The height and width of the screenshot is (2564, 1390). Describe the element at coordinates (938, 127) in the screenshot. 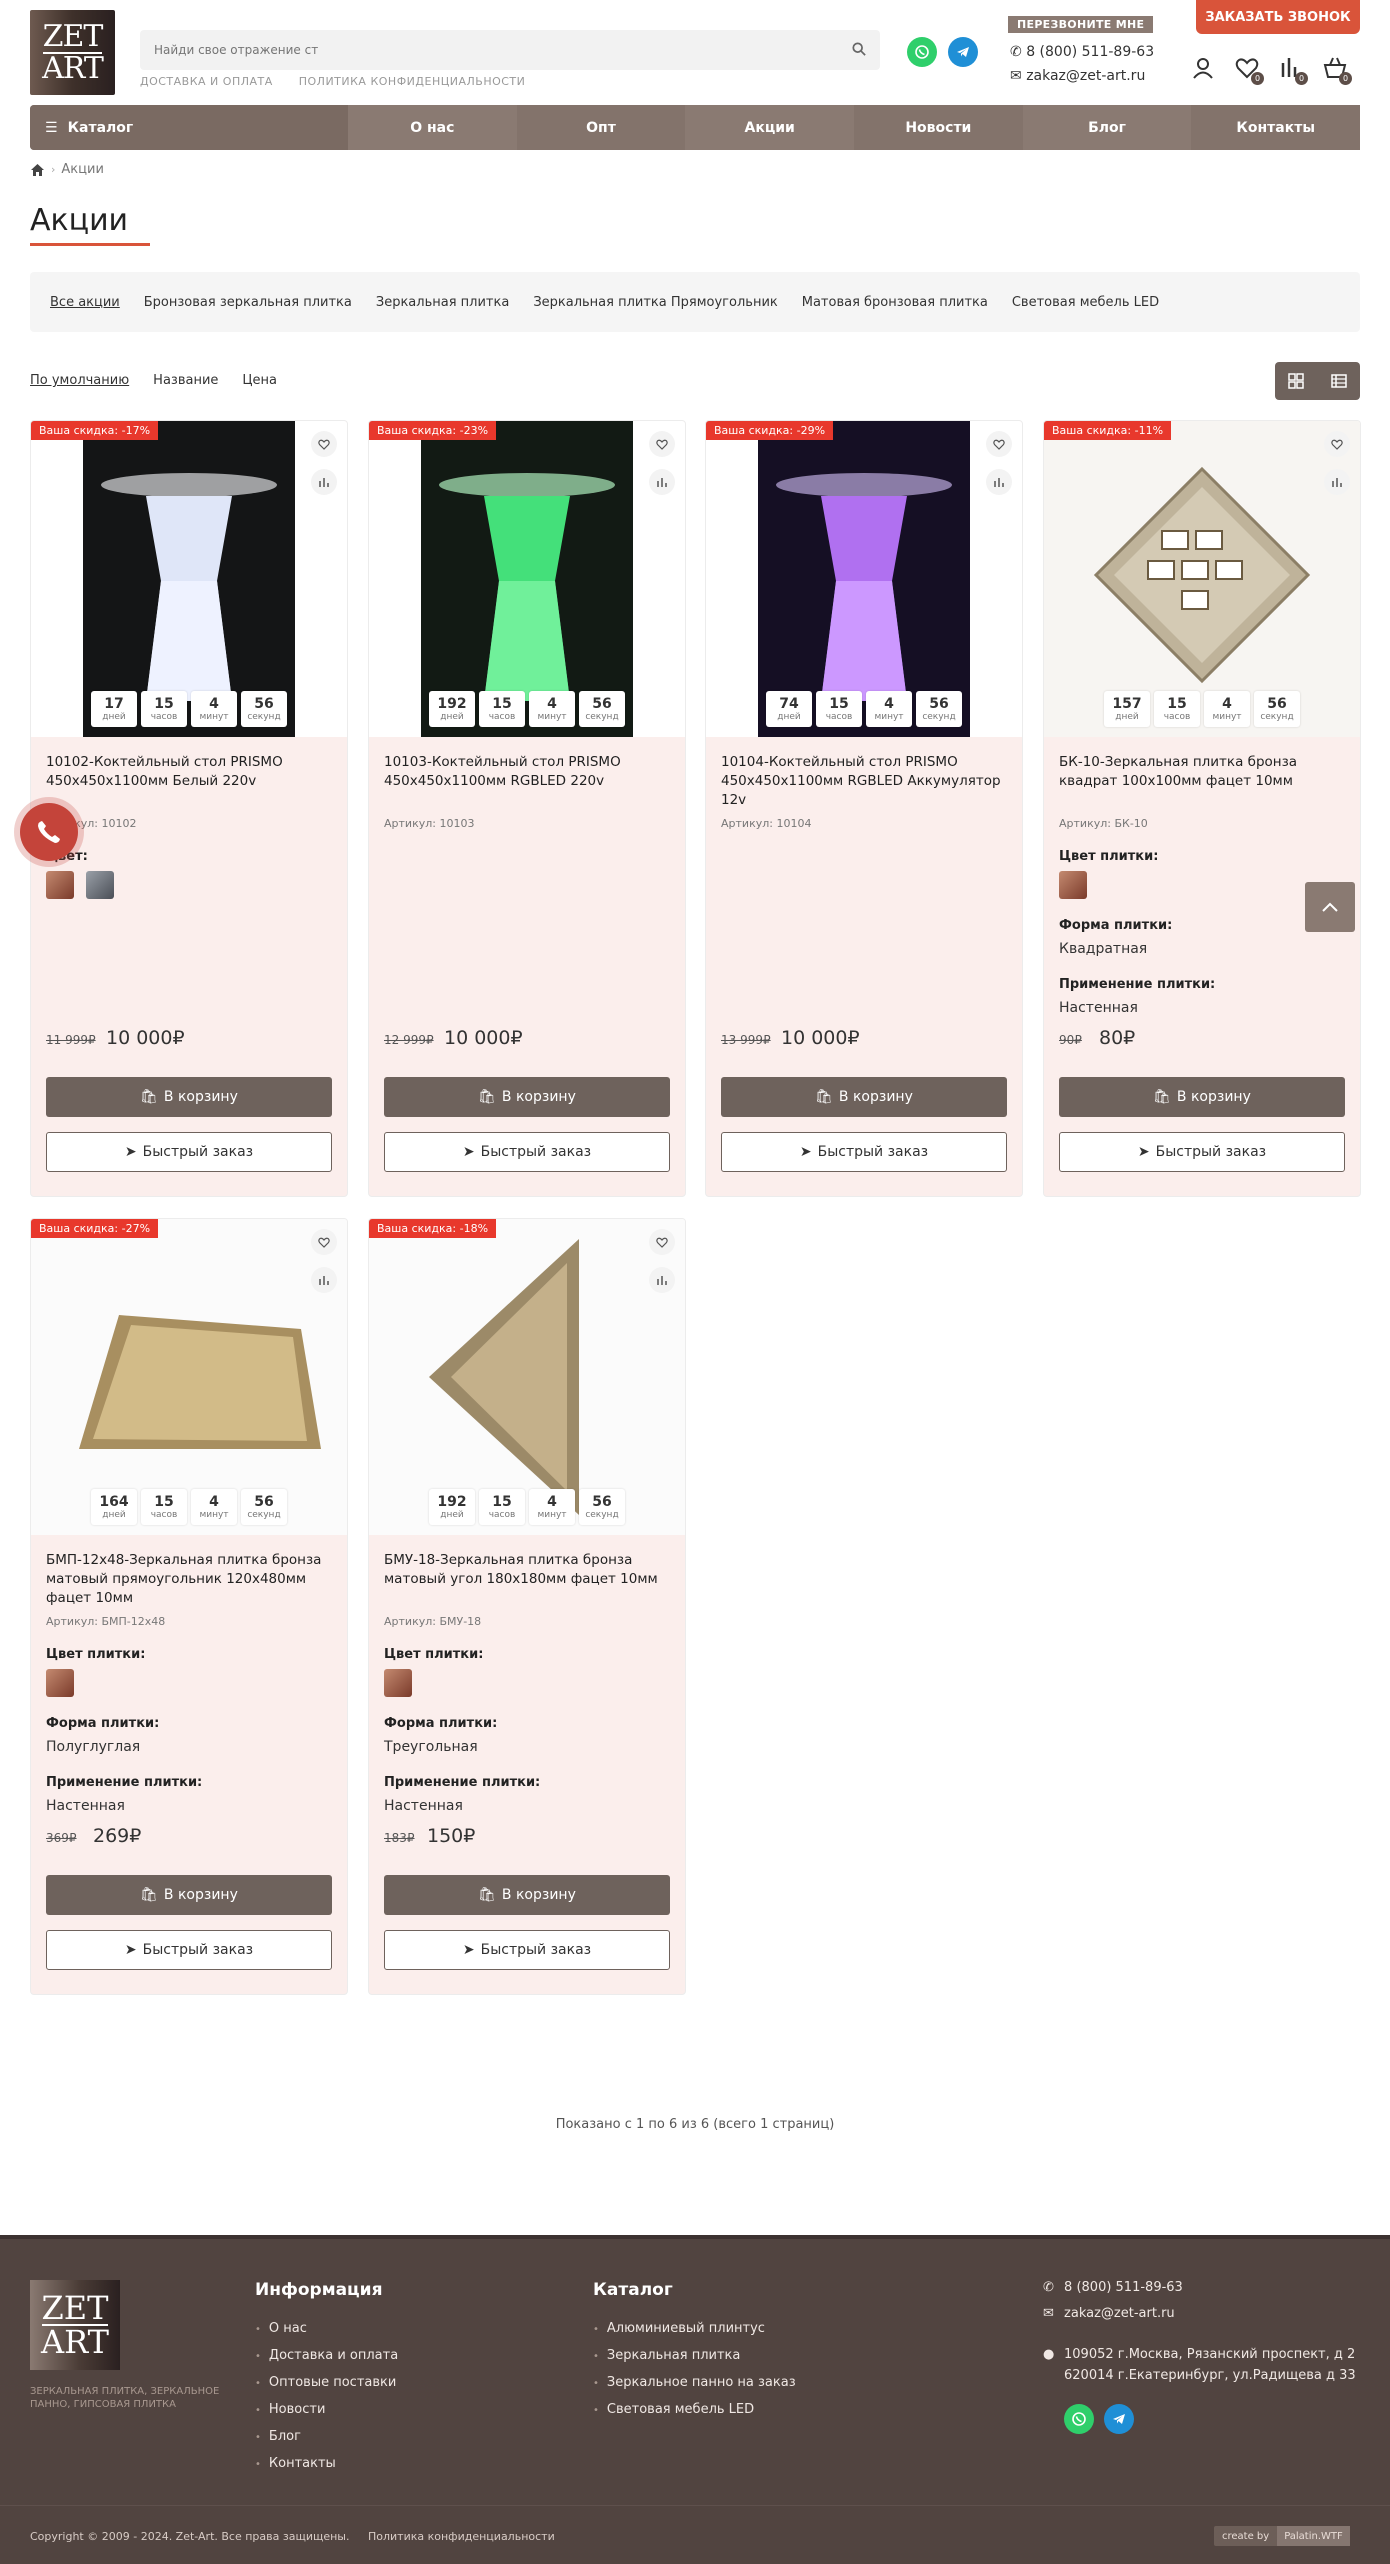

I see `nav-item-news: Новости` at that location.